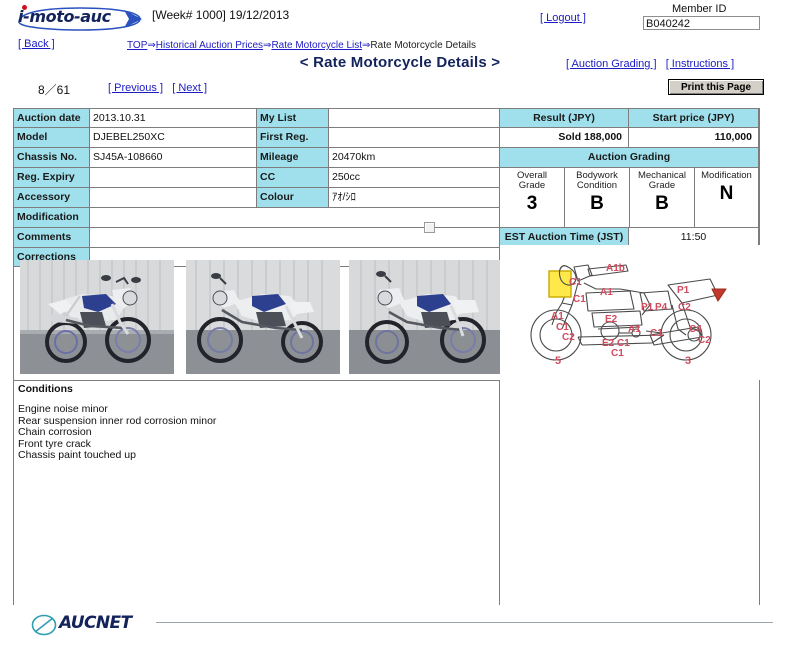  I want to click on instructions-link: [ Instructions ], so click(700, 64).